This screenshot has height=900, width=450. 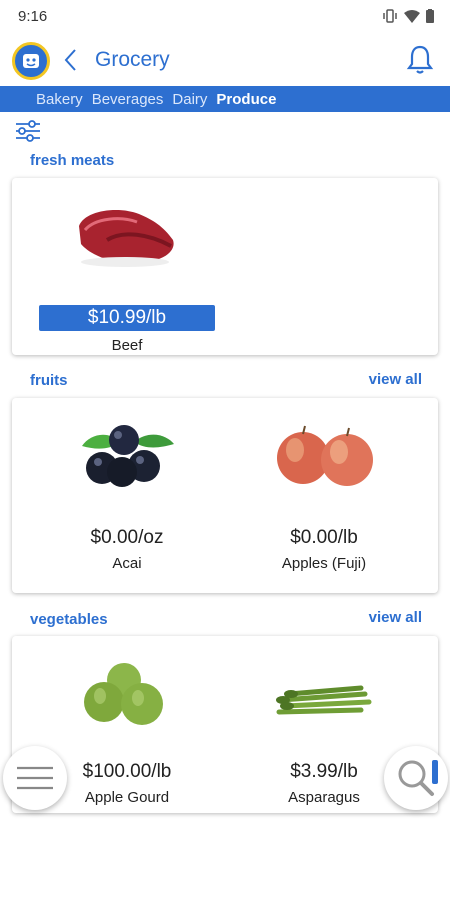 I want to click on view-all-vegetables-link: view all, so click(x=395, y=617).